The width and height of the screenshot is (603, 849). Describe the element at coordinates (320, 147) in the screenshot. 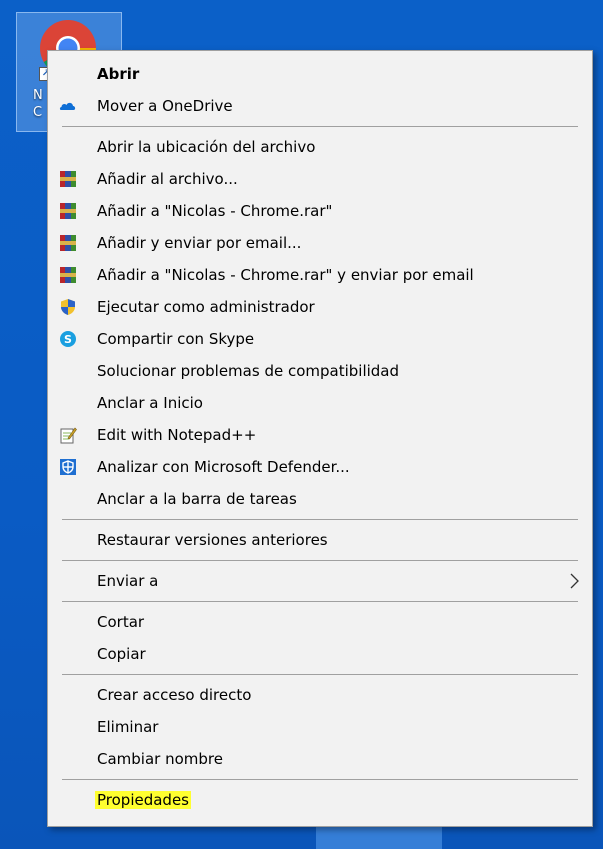

I see `menu-item-abrir-ubicacion: Abrir la ubicación del archivo` at that location.